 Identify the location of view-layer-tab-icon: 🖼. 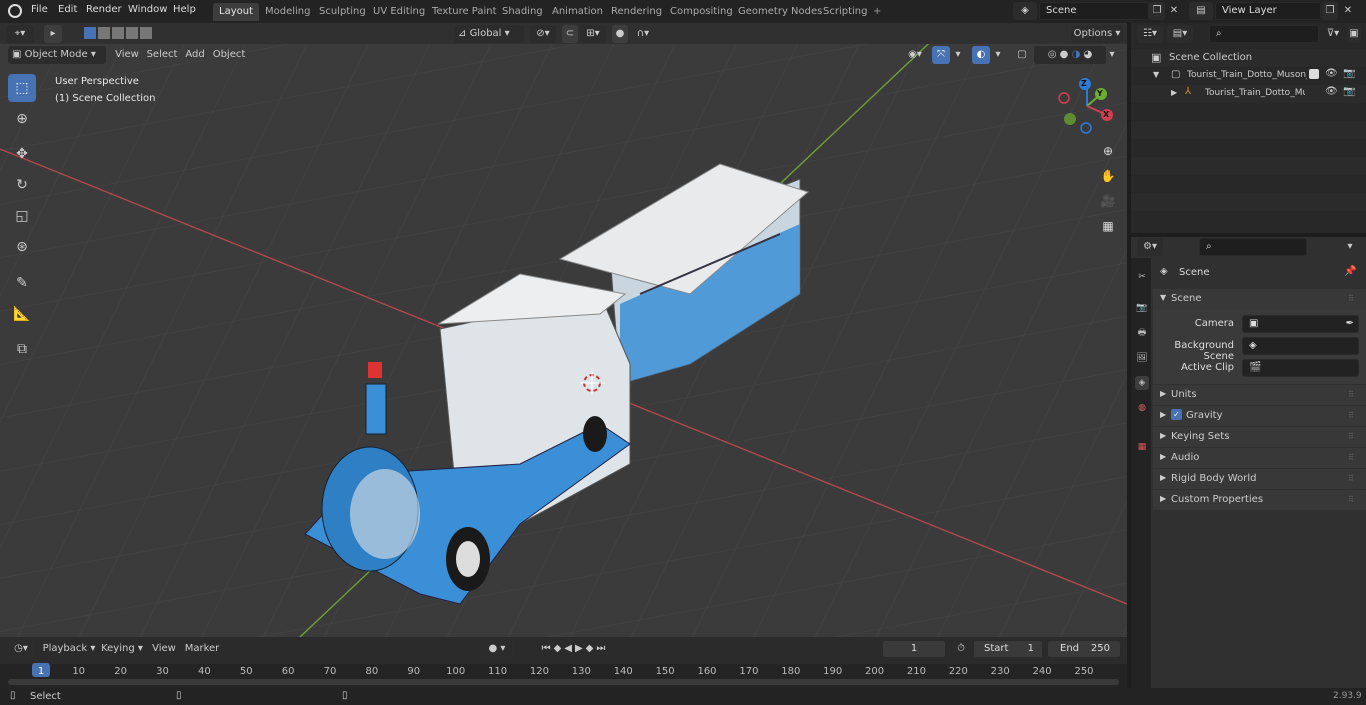
(1142, 358).